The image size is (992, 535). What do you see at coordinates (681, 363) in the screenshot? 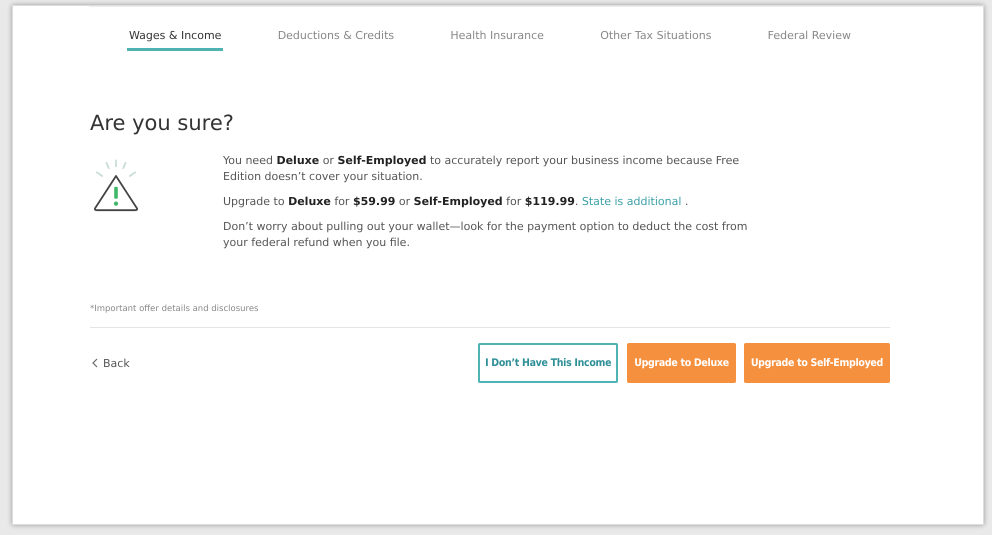
I see `action-button: Upgrade to Deluxe` at bounding box center [681, 363].